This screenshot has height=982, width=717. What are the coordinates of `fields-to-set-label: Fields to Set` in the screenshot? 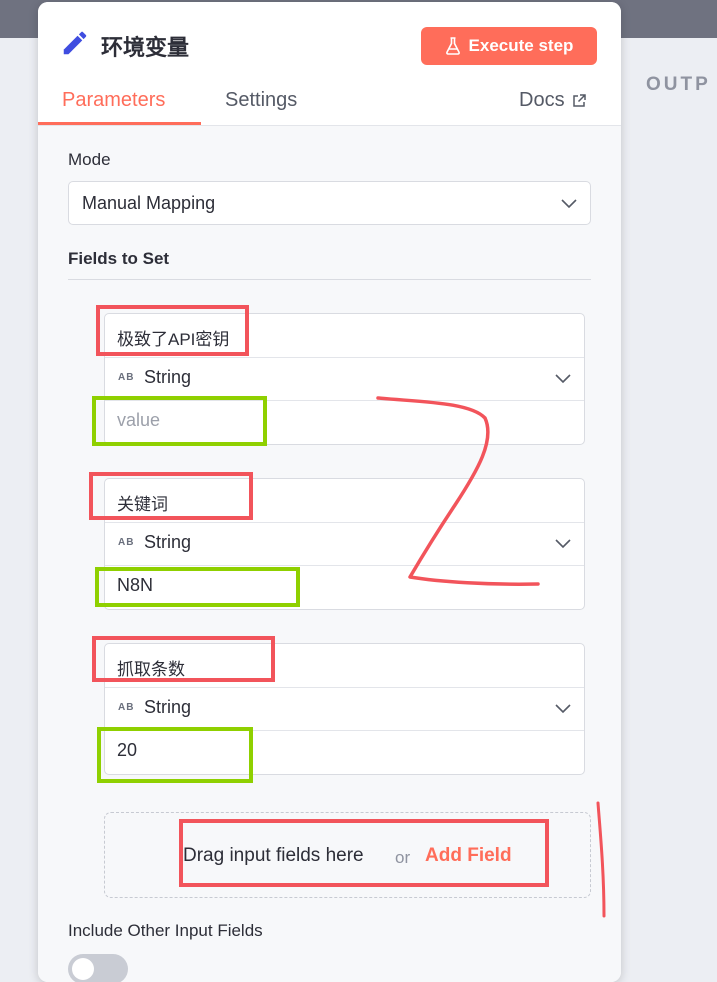 It's located at (119, 258).